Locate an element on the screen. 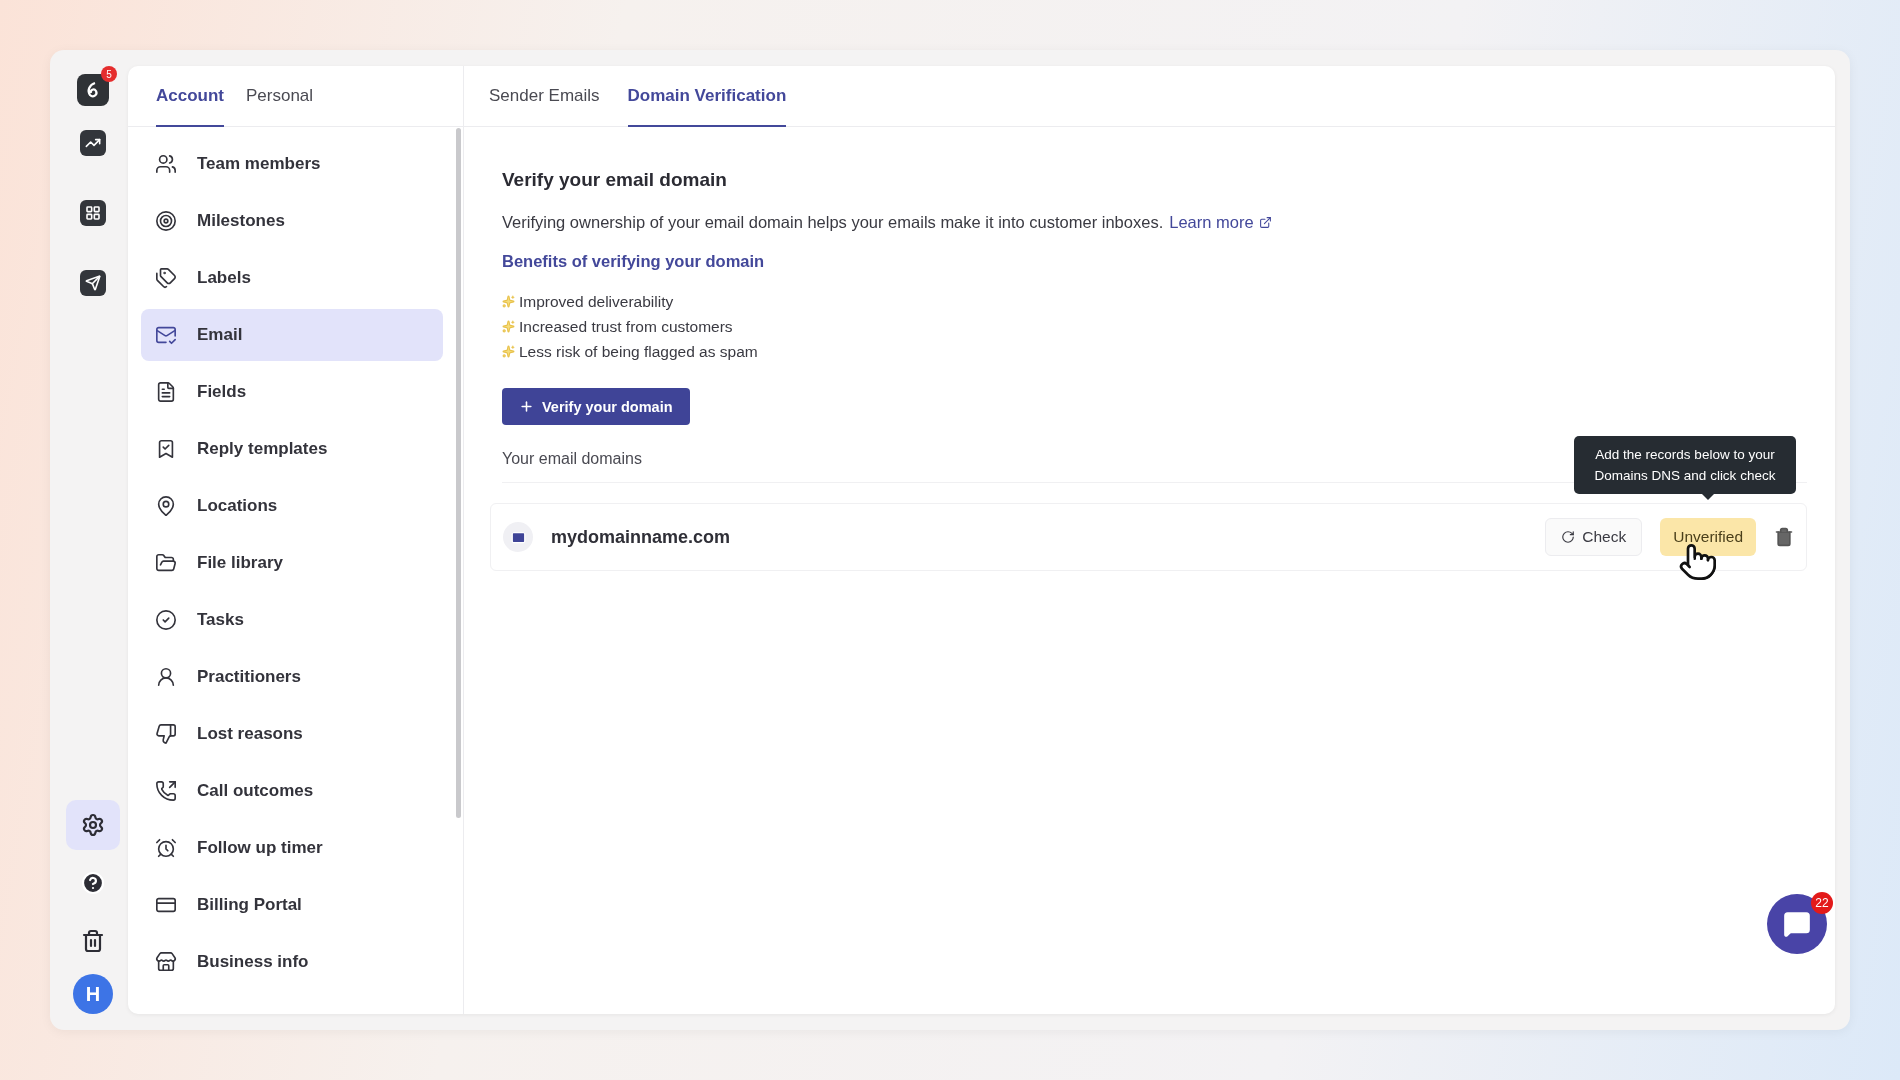 This screenshot has width=1900, height=1080. sidebar-item: Tasks is located at coordinates (292, 620).